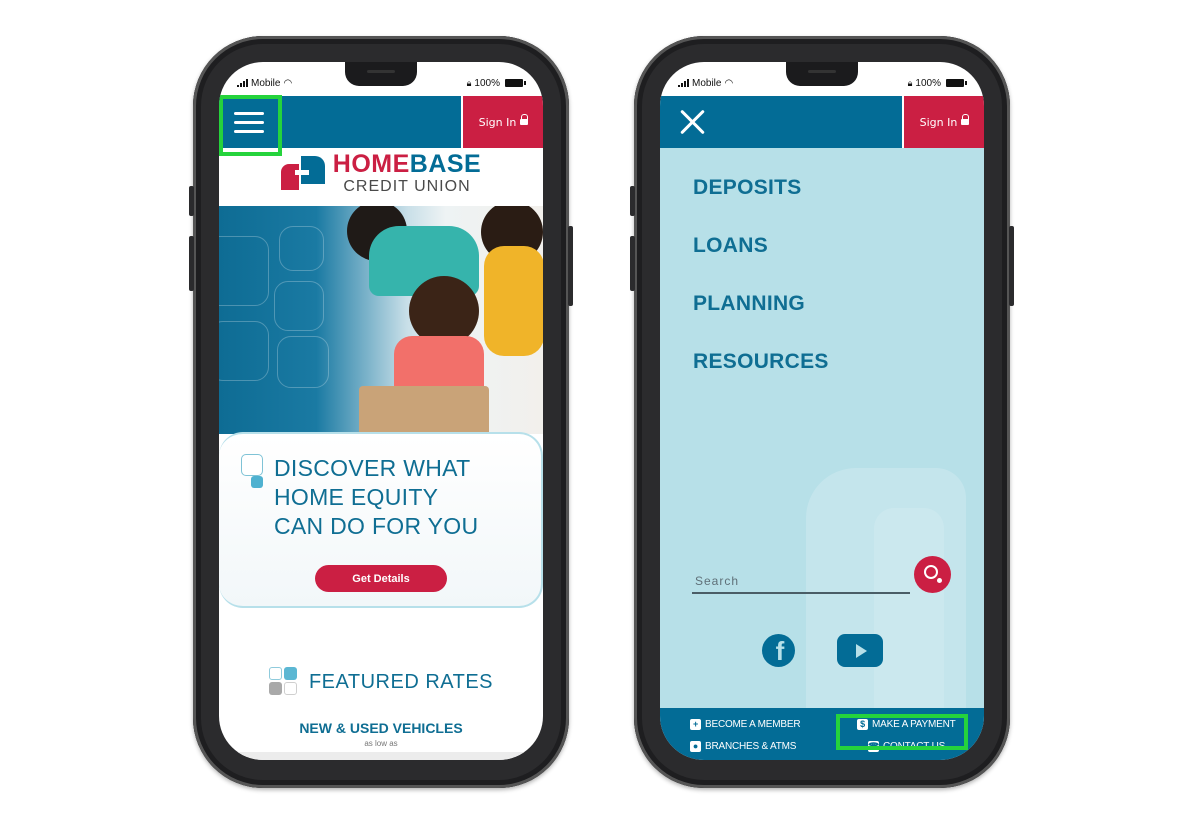 The width and height of the screenshot is (1200, 825). I want to click on promo-title: DISCOVER WHAT HOME EQUITY CAN DO FOR YOU, so click(399, 497).